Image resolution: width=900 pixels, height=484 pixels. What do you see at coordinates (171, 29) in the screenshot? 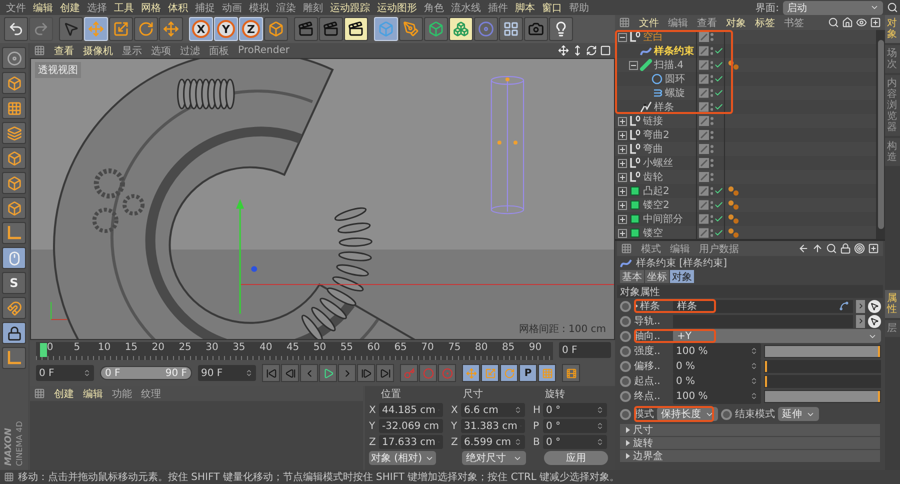
I see `recent-button` at bounding box center [171, 29].